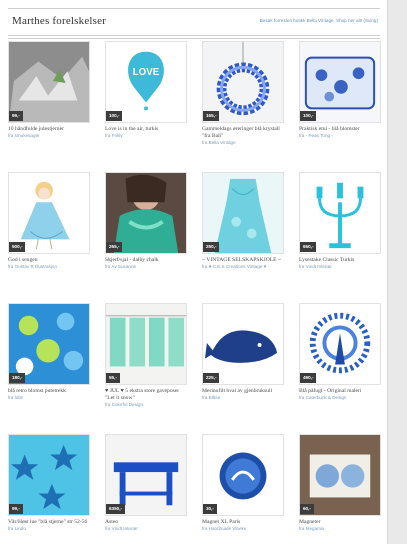 The height and width of the screenshot is (544, 407). I want to click on felt-whale-picture, so click(243, 344).